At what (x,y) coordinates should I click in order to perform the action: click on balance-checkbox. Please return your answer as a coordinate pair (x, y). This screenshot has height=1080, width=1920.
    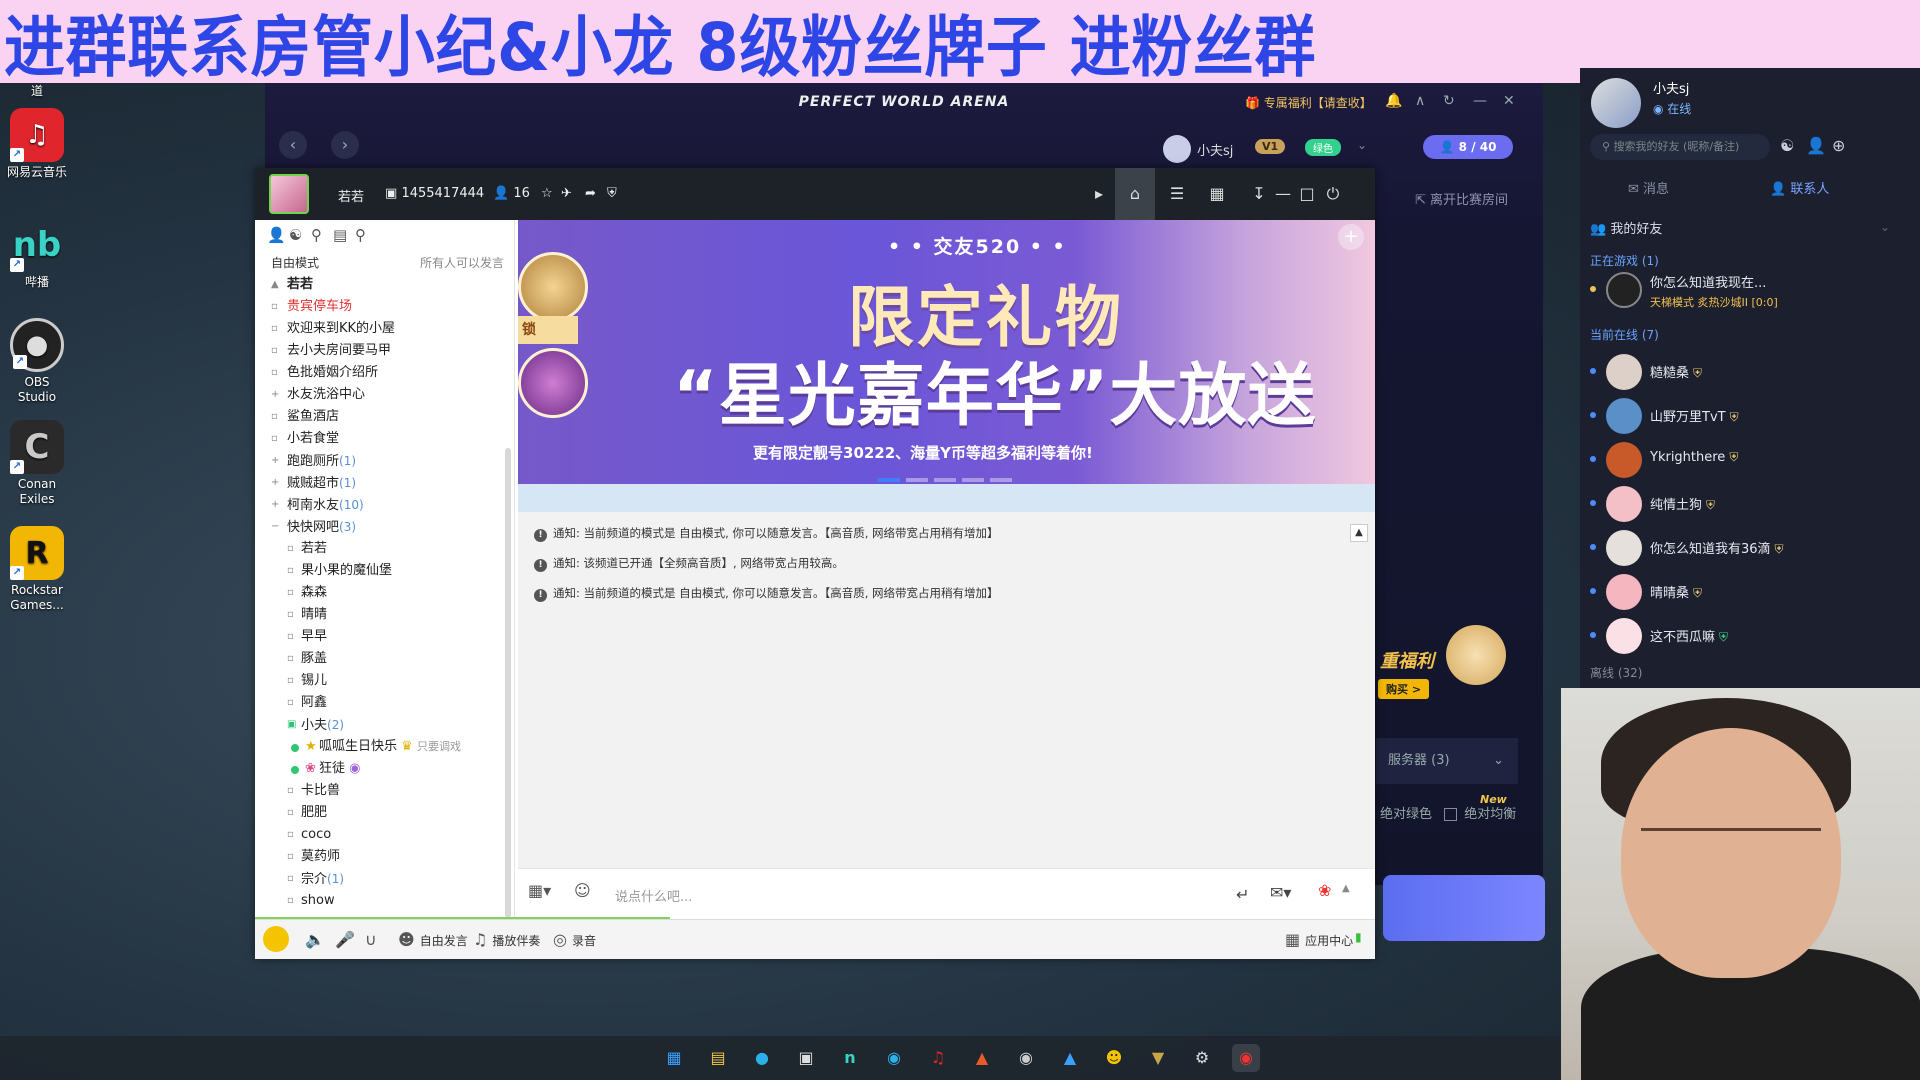
    Looking at the image, I should click on (1451, 814).